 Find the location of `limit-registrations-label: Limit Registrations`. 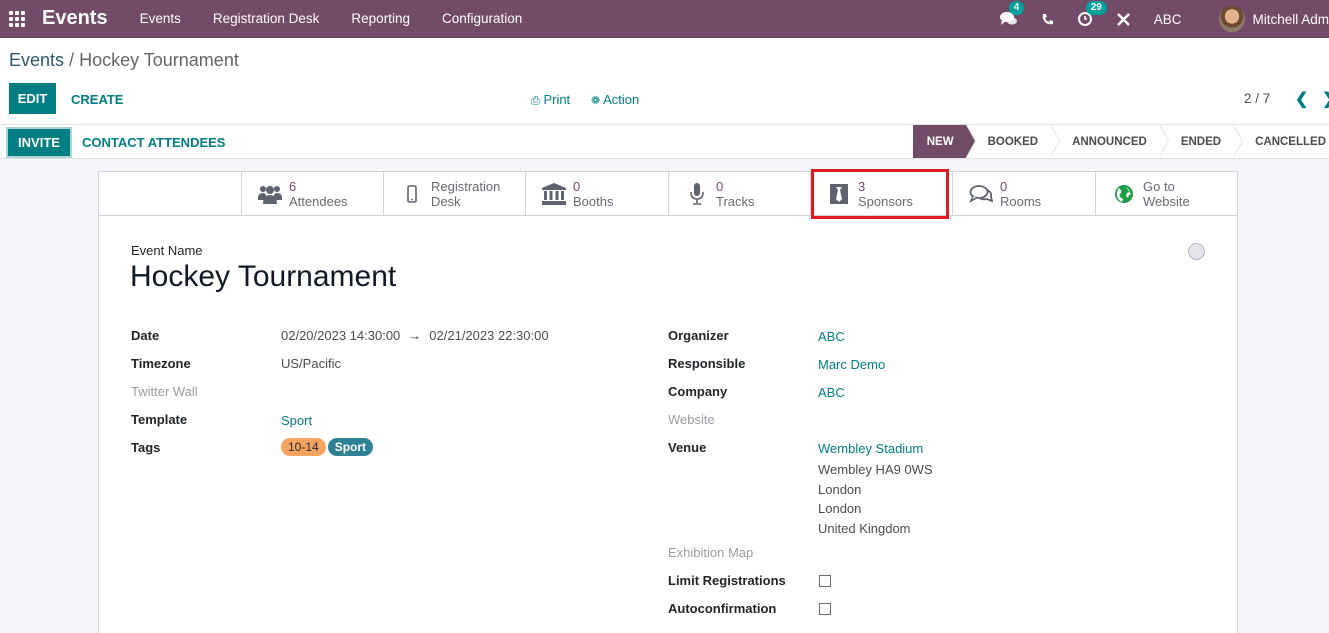

limit-registrations-label: Limit Registrations is located at coordinates (727, 580).